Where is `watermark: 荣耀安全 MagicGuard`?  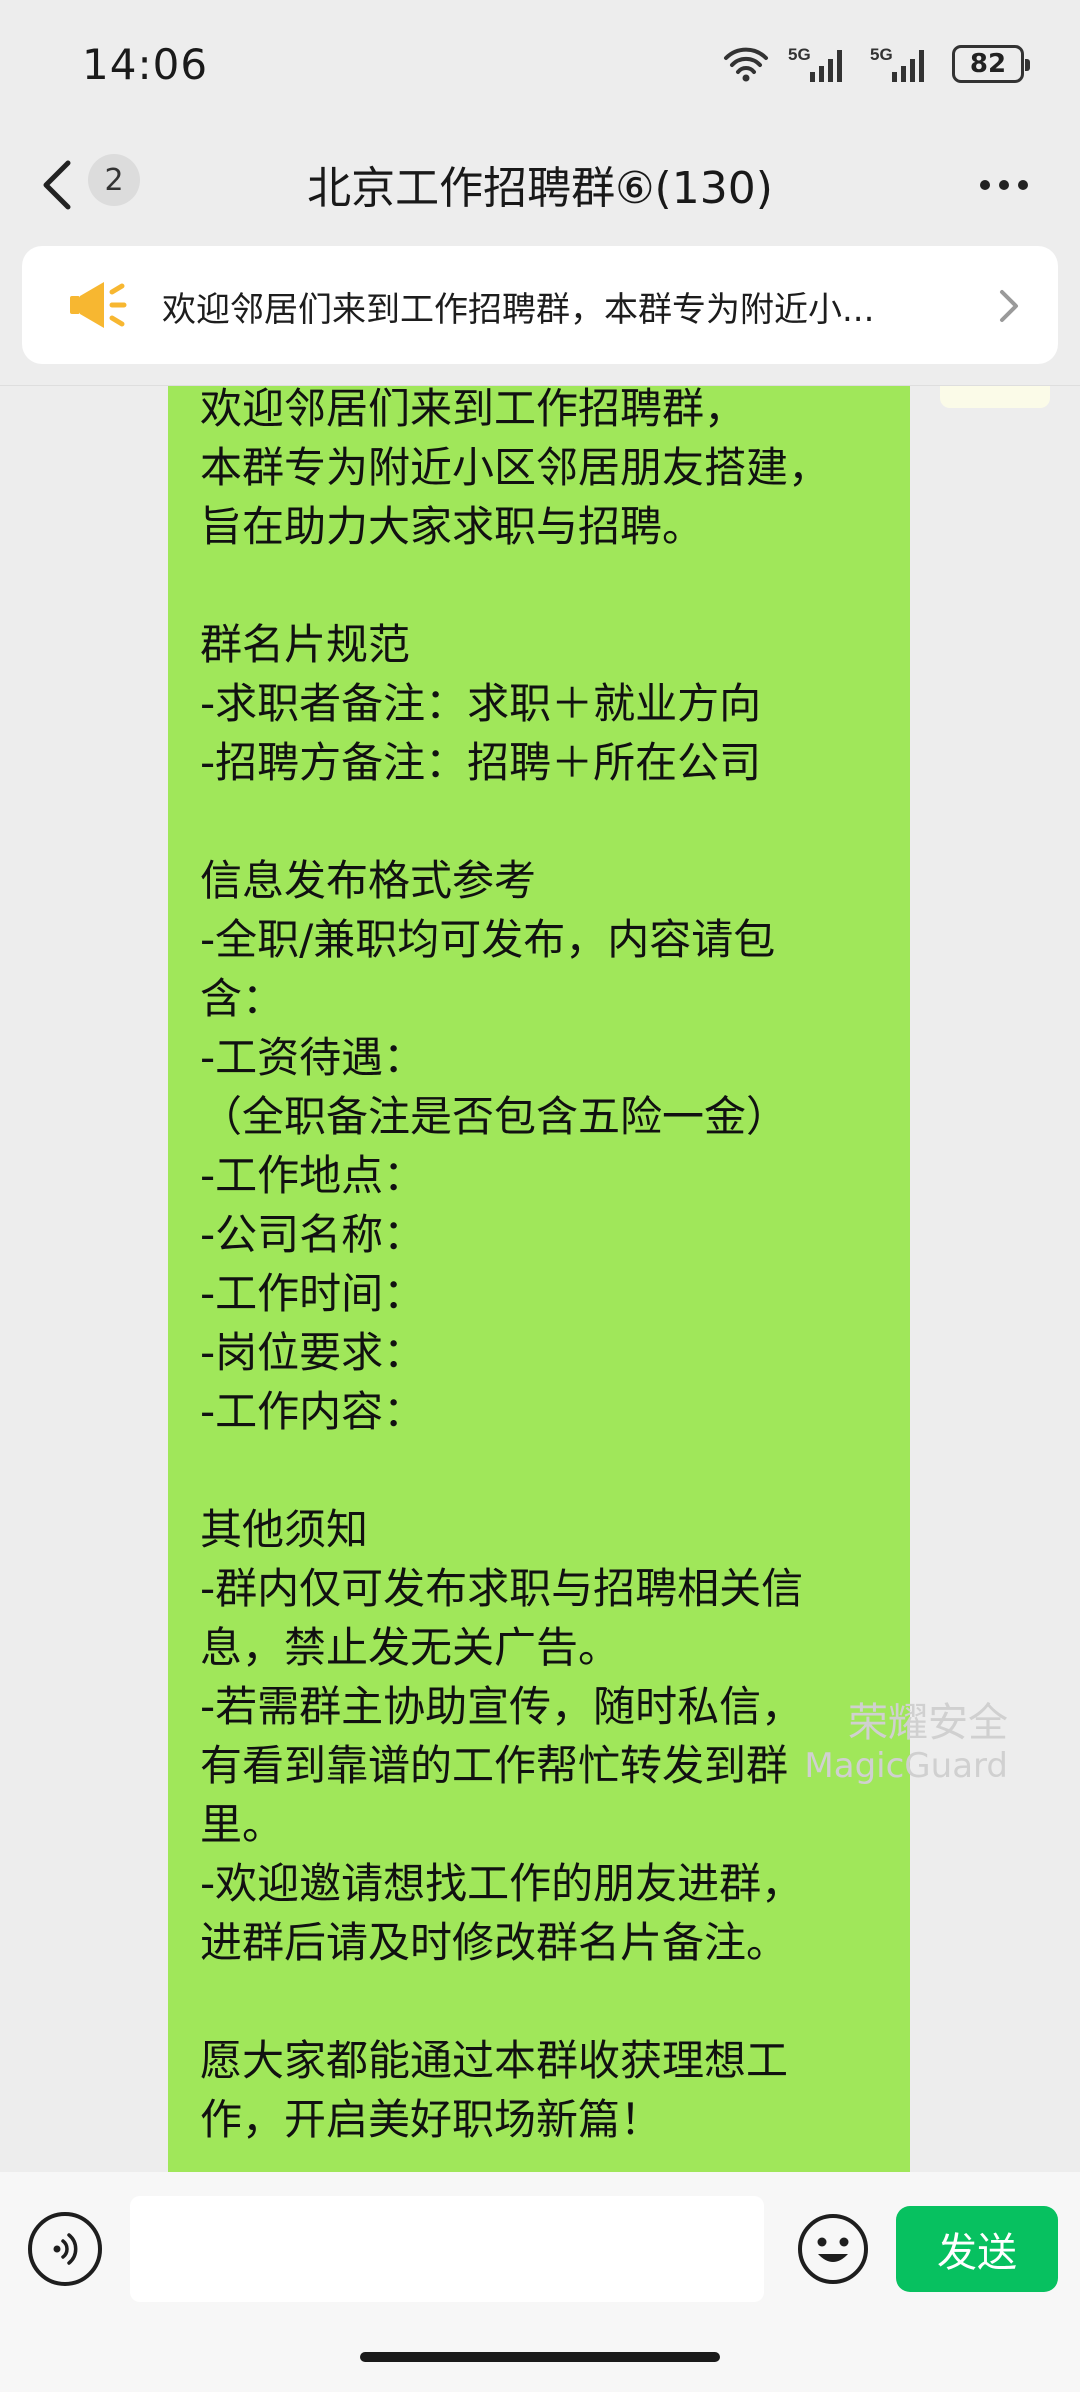
watermark: 荣耀安全 MagicGuard is located at coordinates (906, 1743).